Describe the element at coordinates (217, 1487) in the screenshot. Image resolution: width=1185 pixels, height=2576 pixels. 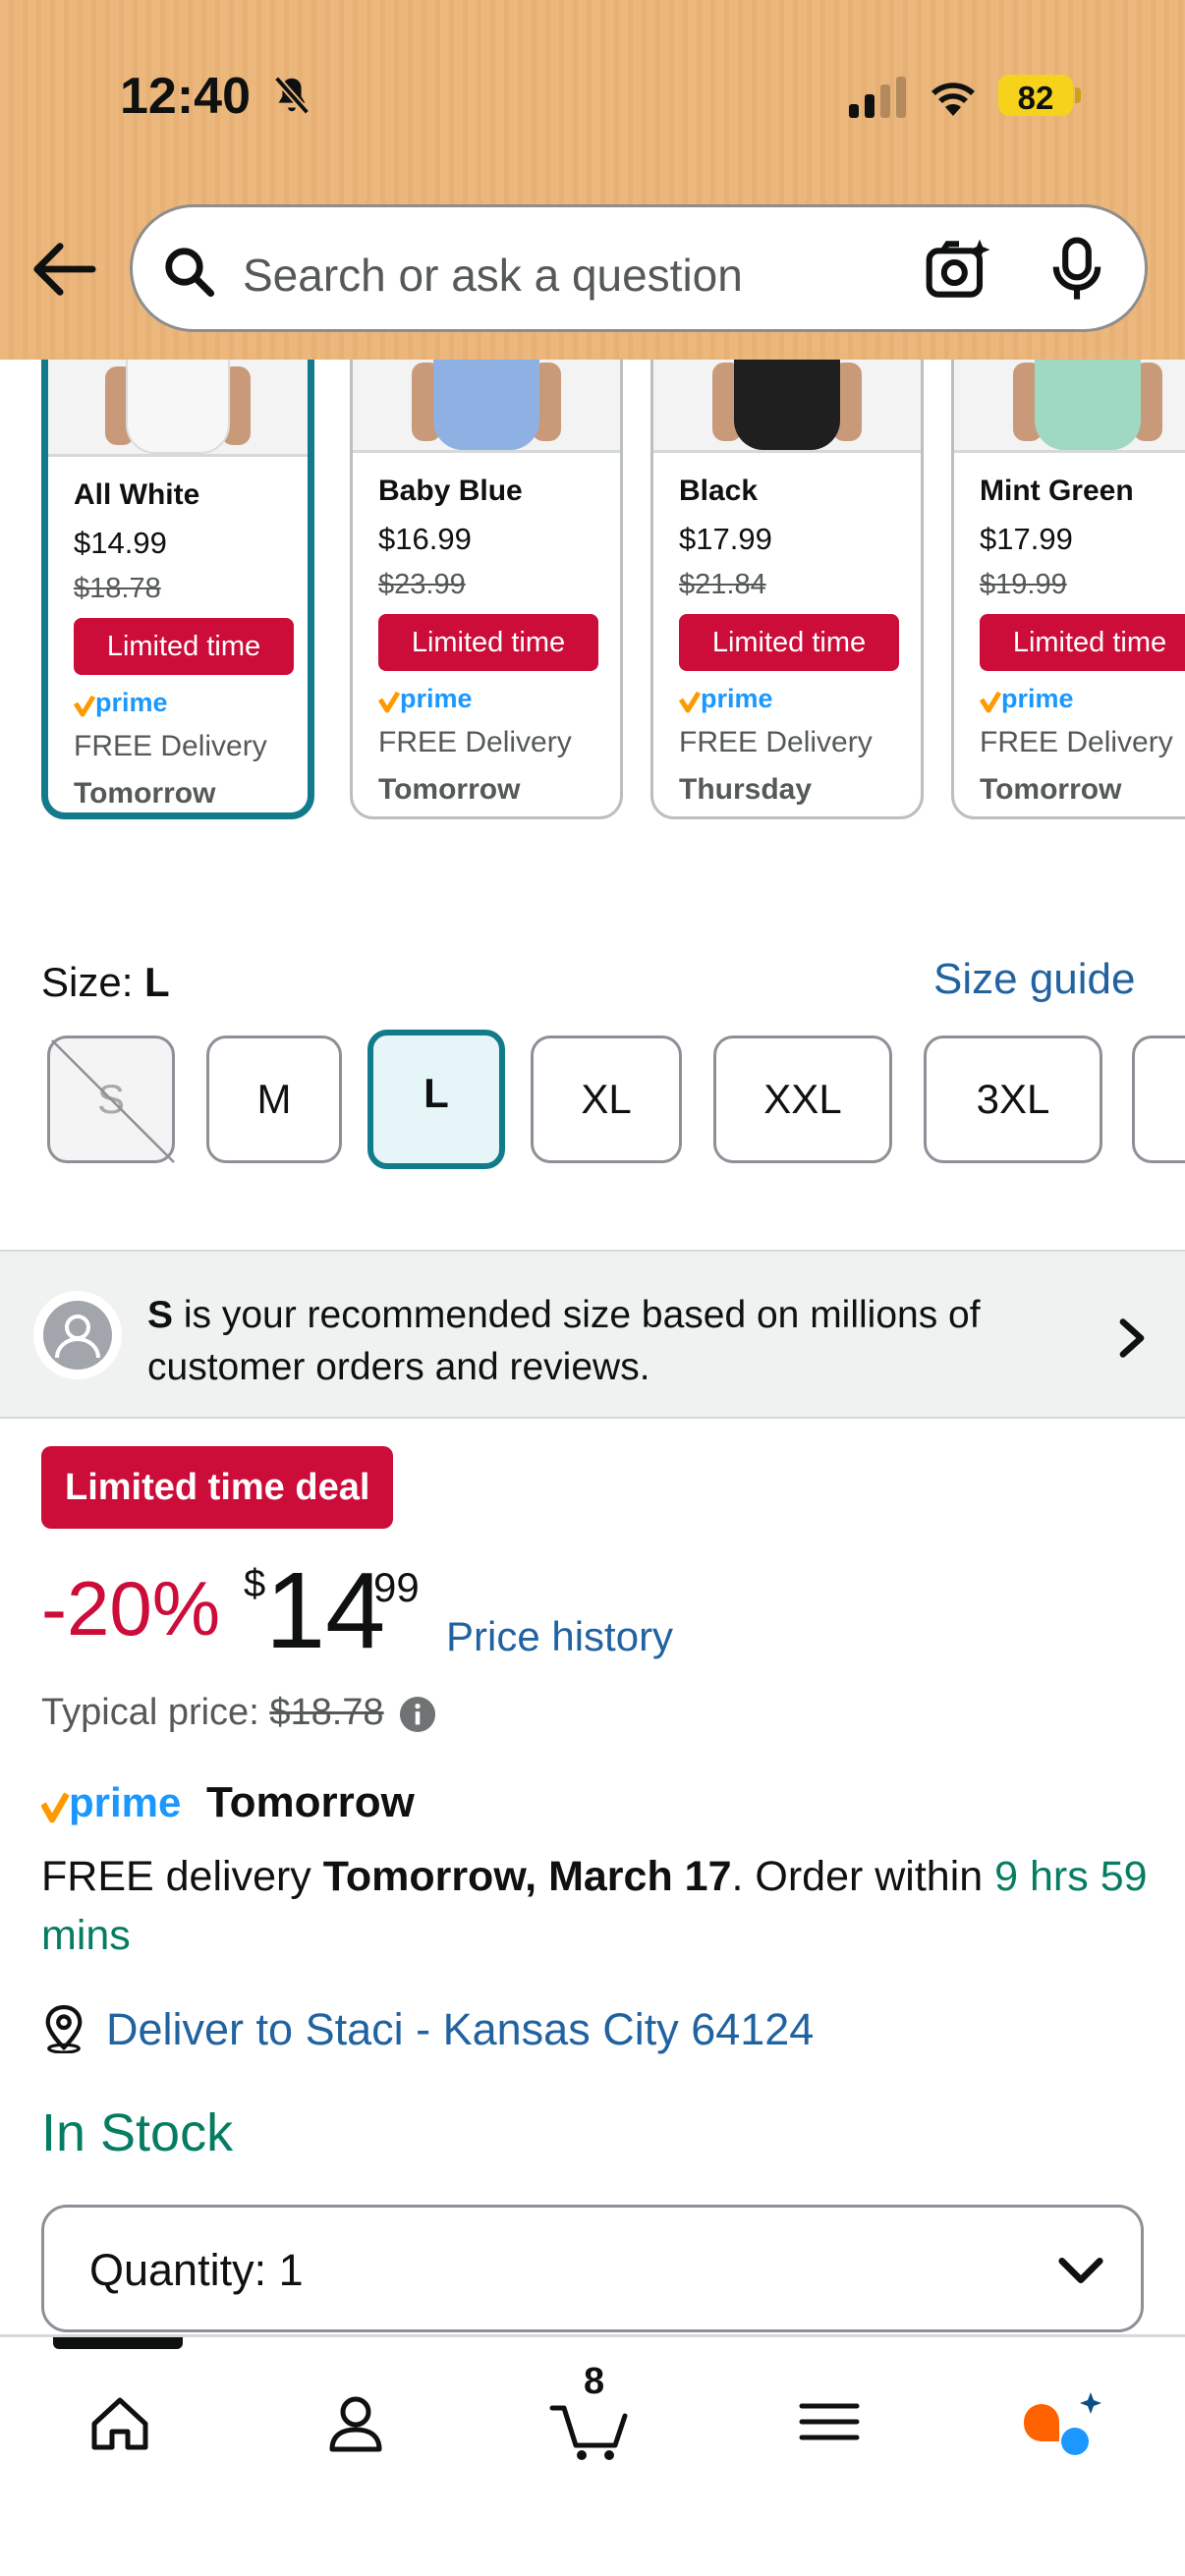
I see `limited-time-deal-badge: Limited time deal` at that location.